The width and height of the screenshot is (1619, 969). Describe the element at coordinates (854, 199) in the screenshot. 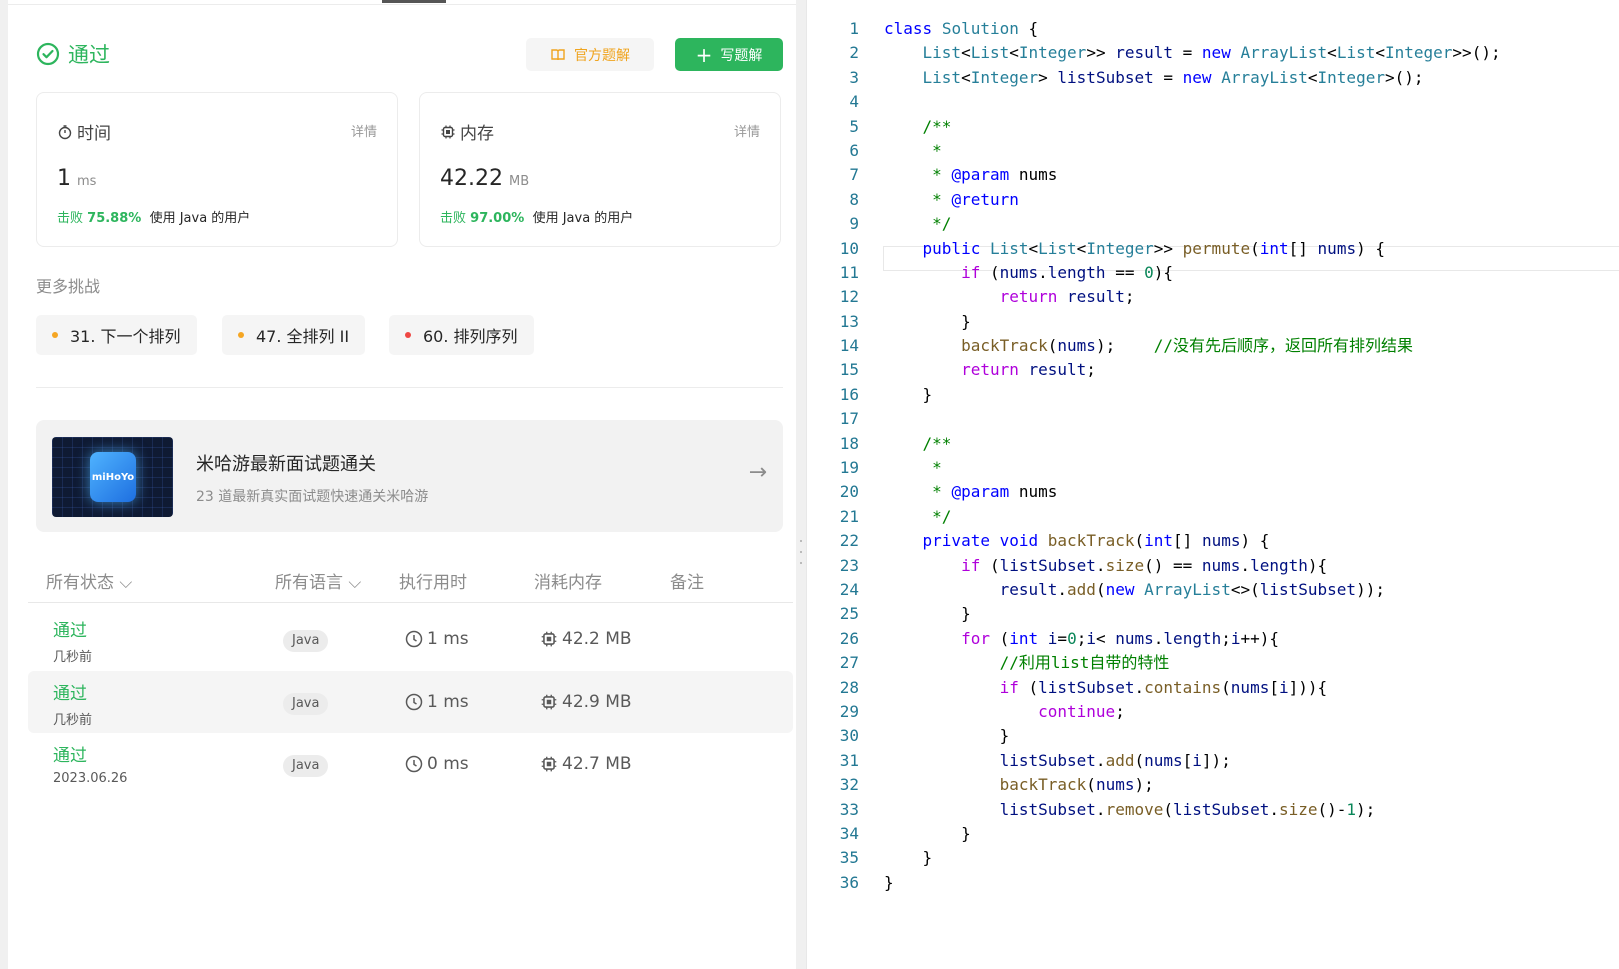

I see `line-number: 8` at that location.